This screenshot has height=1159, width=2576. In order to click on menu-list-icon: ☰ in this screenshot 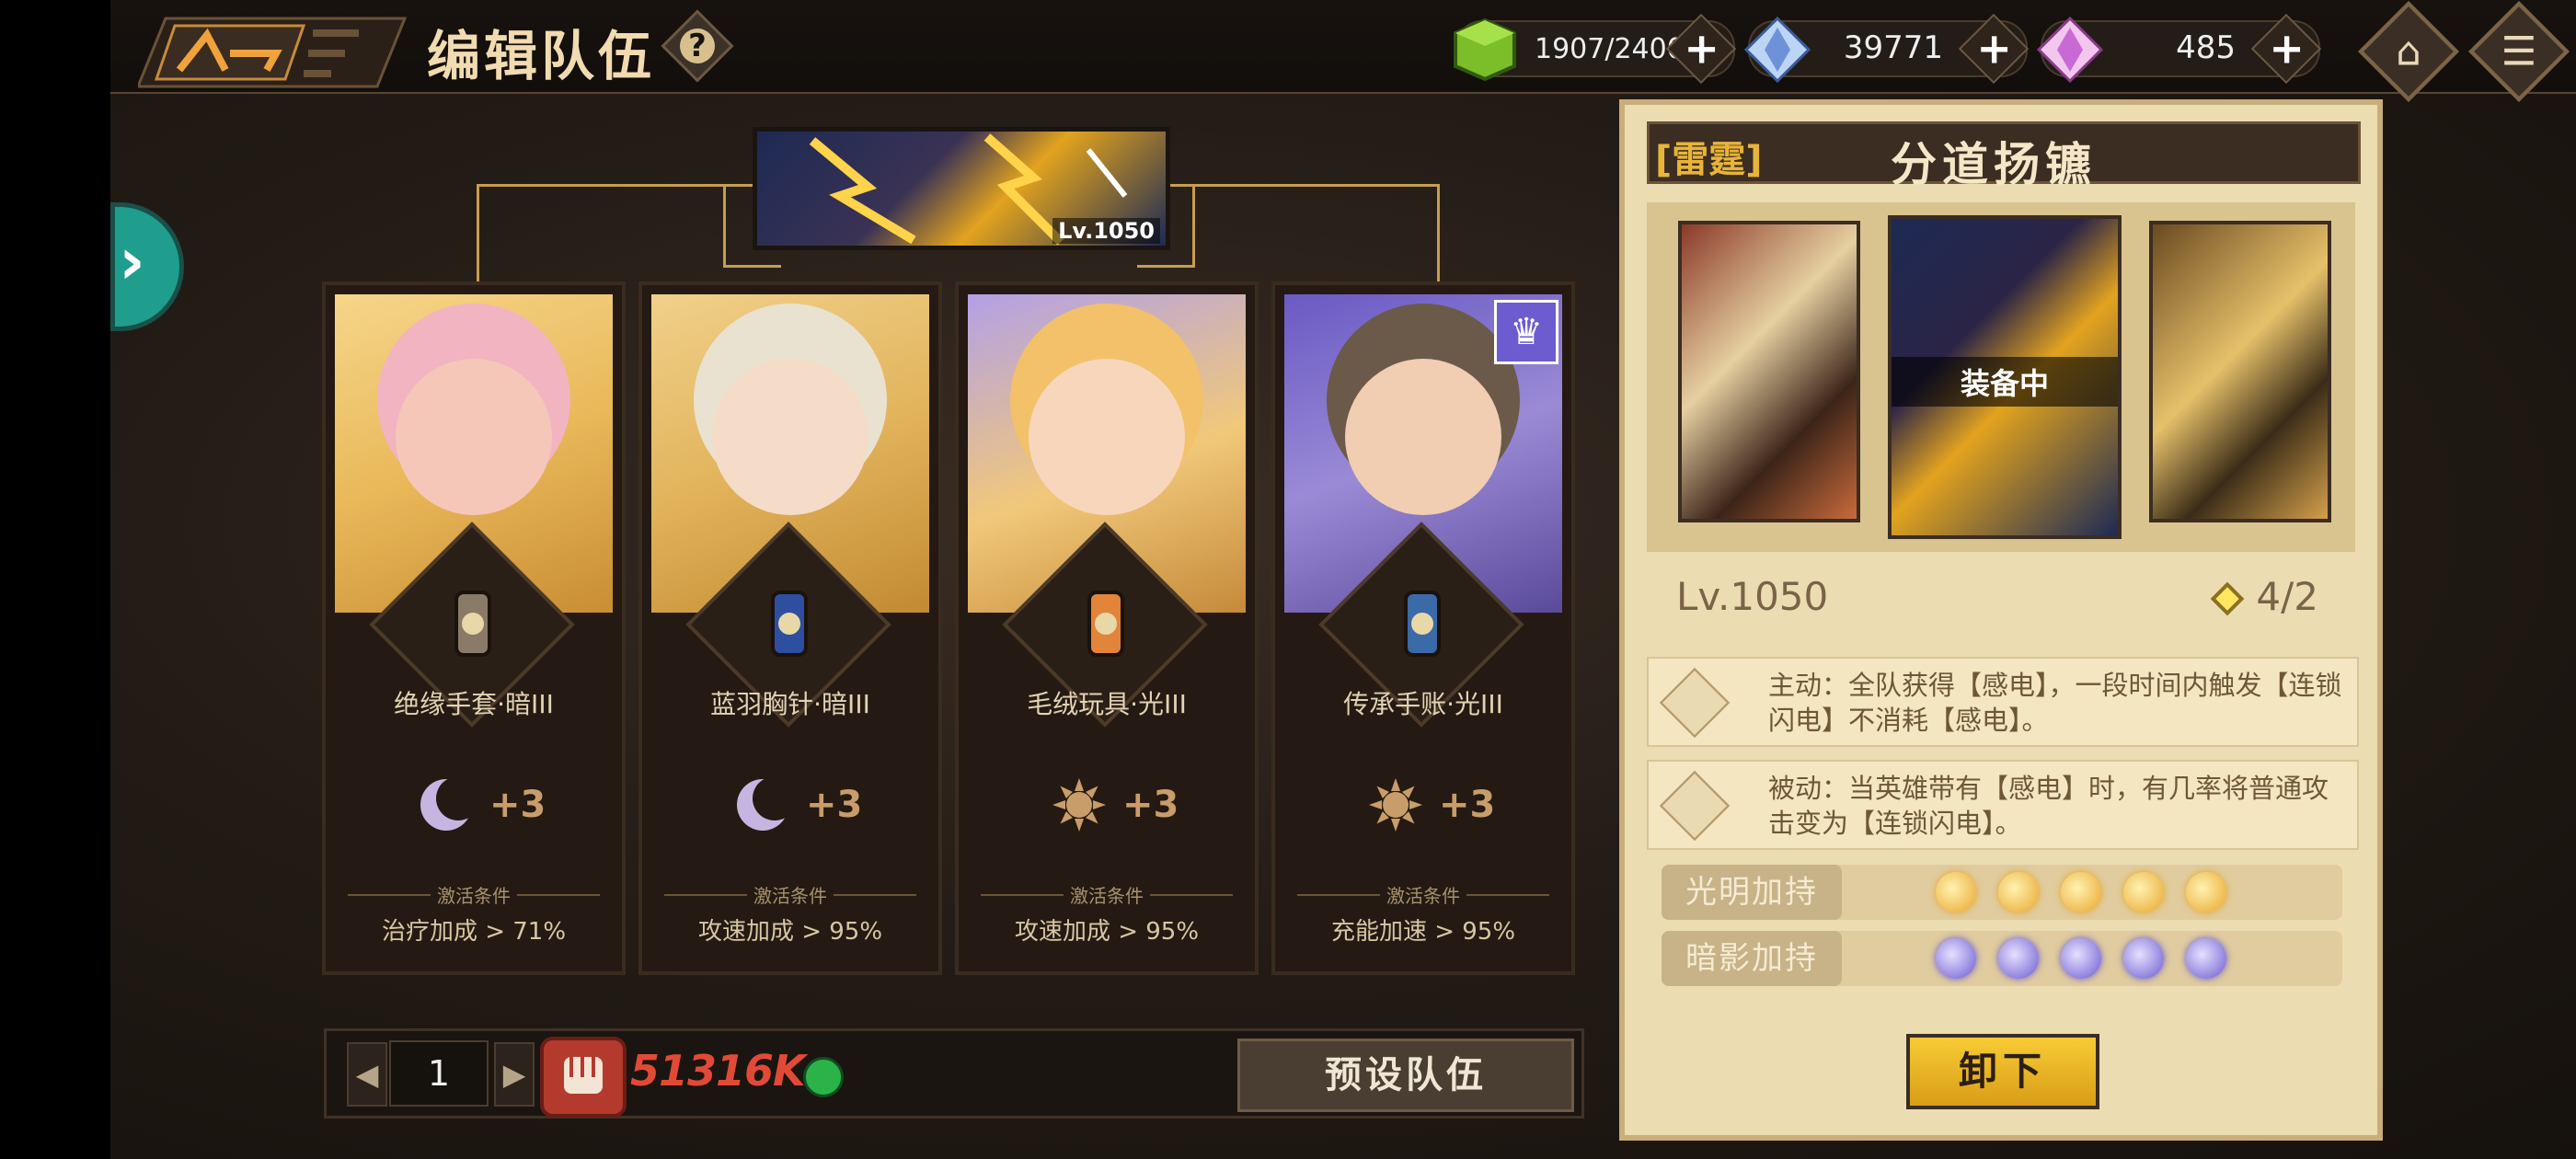, I will do `click(2519, 51)`.